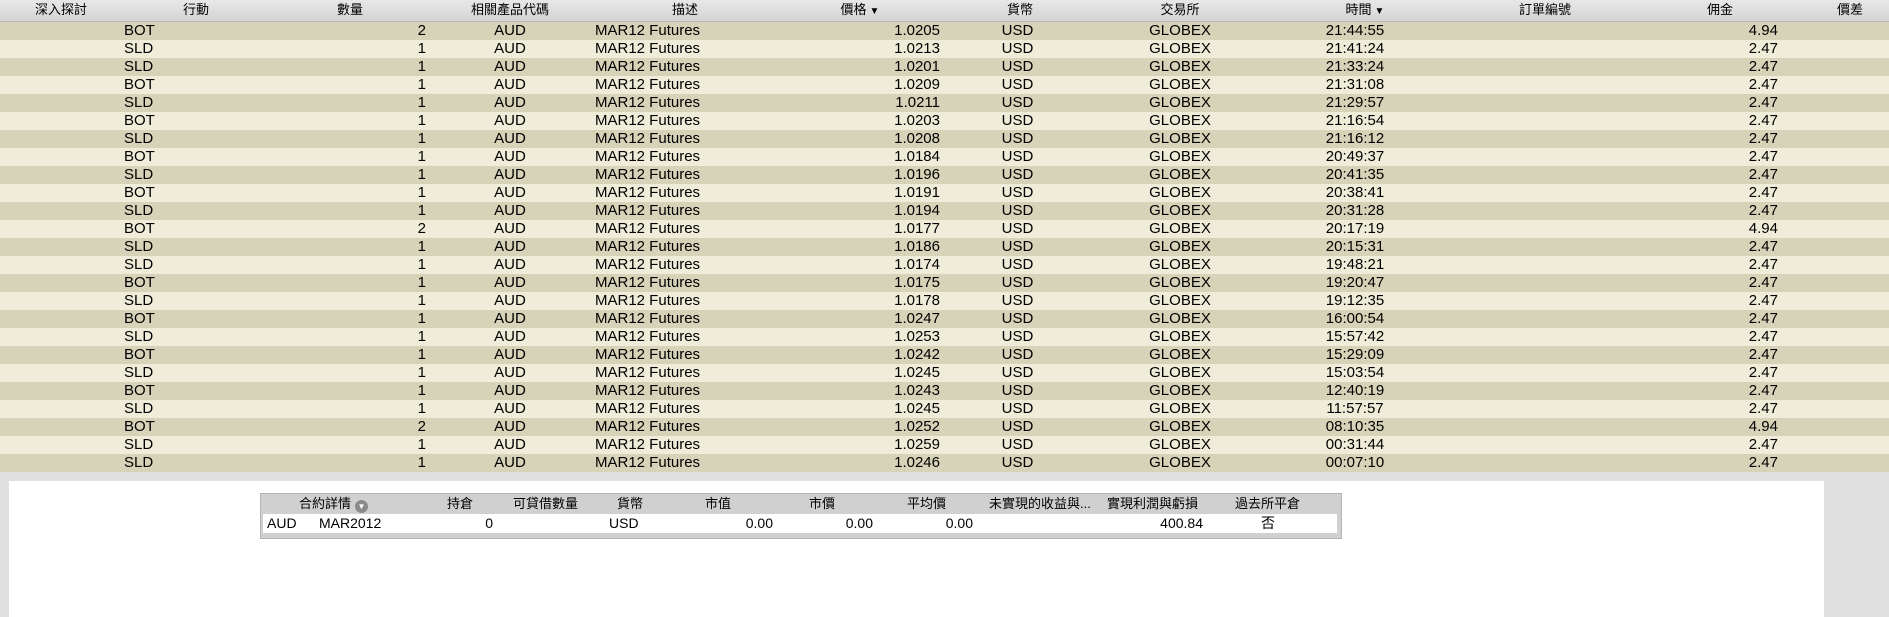 The image size is (1889, 617). I want to click on col-symbol: 相關產品代碼, so click(510, 10).